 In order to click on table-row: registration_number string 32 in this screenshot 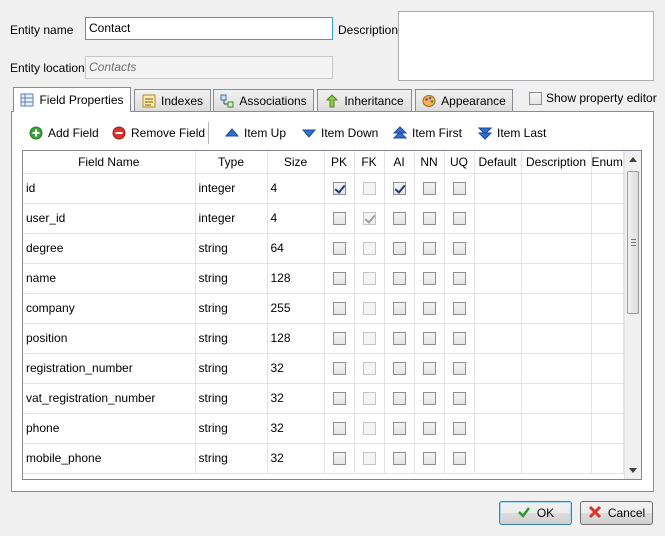, I will do `click(323, 368)`.